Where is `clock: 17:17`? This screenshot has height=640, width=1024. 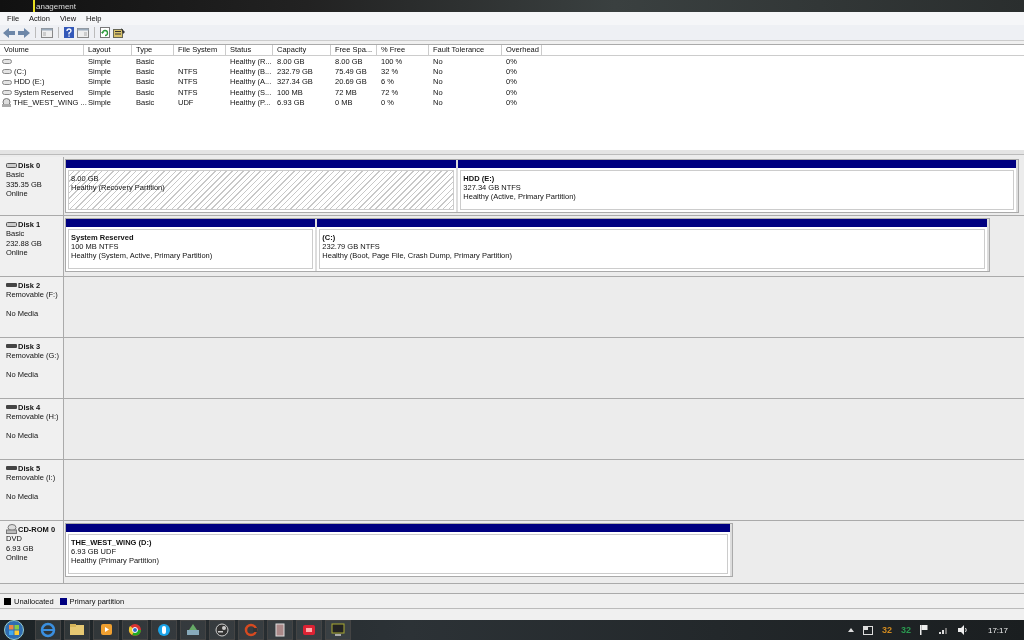
clock: 17:17 is located at coordinates (997, 630).